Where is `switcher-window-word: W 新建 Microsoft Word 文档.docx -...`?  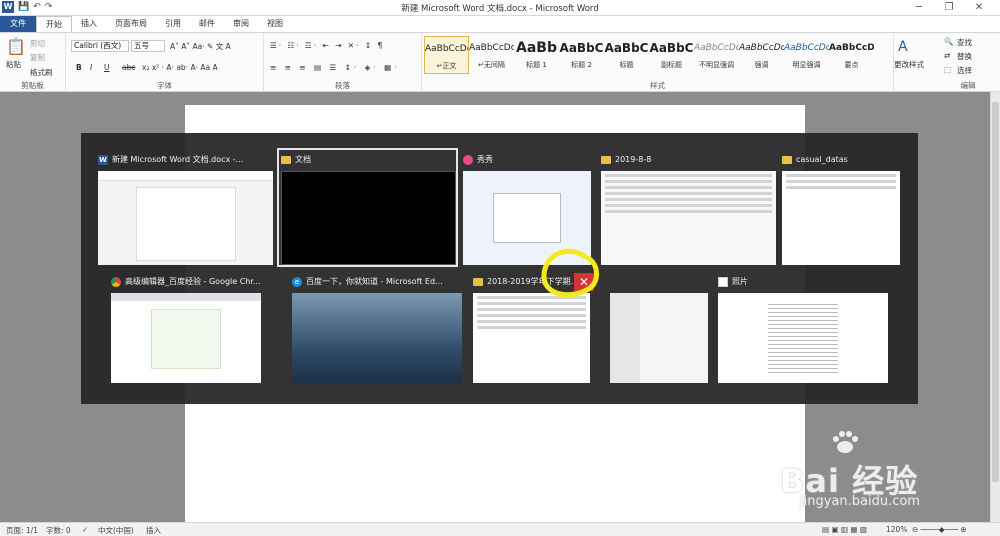 switcher-window-word: W 新建 Microsoft Word 文档.docx -... is located at coordinates (185, 209).